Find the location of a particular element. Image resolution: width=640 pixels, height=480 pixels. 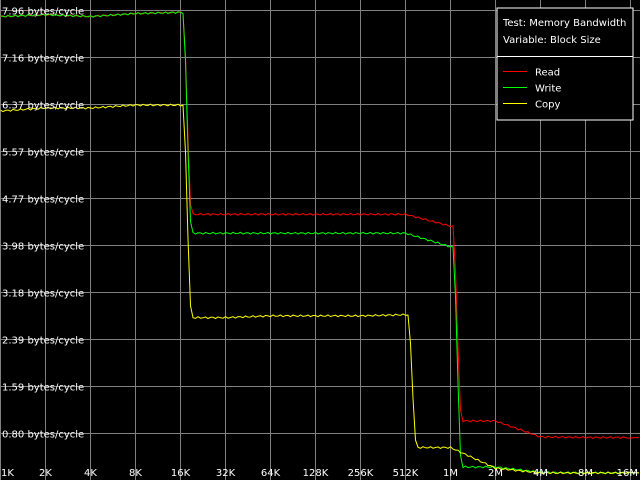

x-tick-label: 4M is located at coordinates (540, 473).